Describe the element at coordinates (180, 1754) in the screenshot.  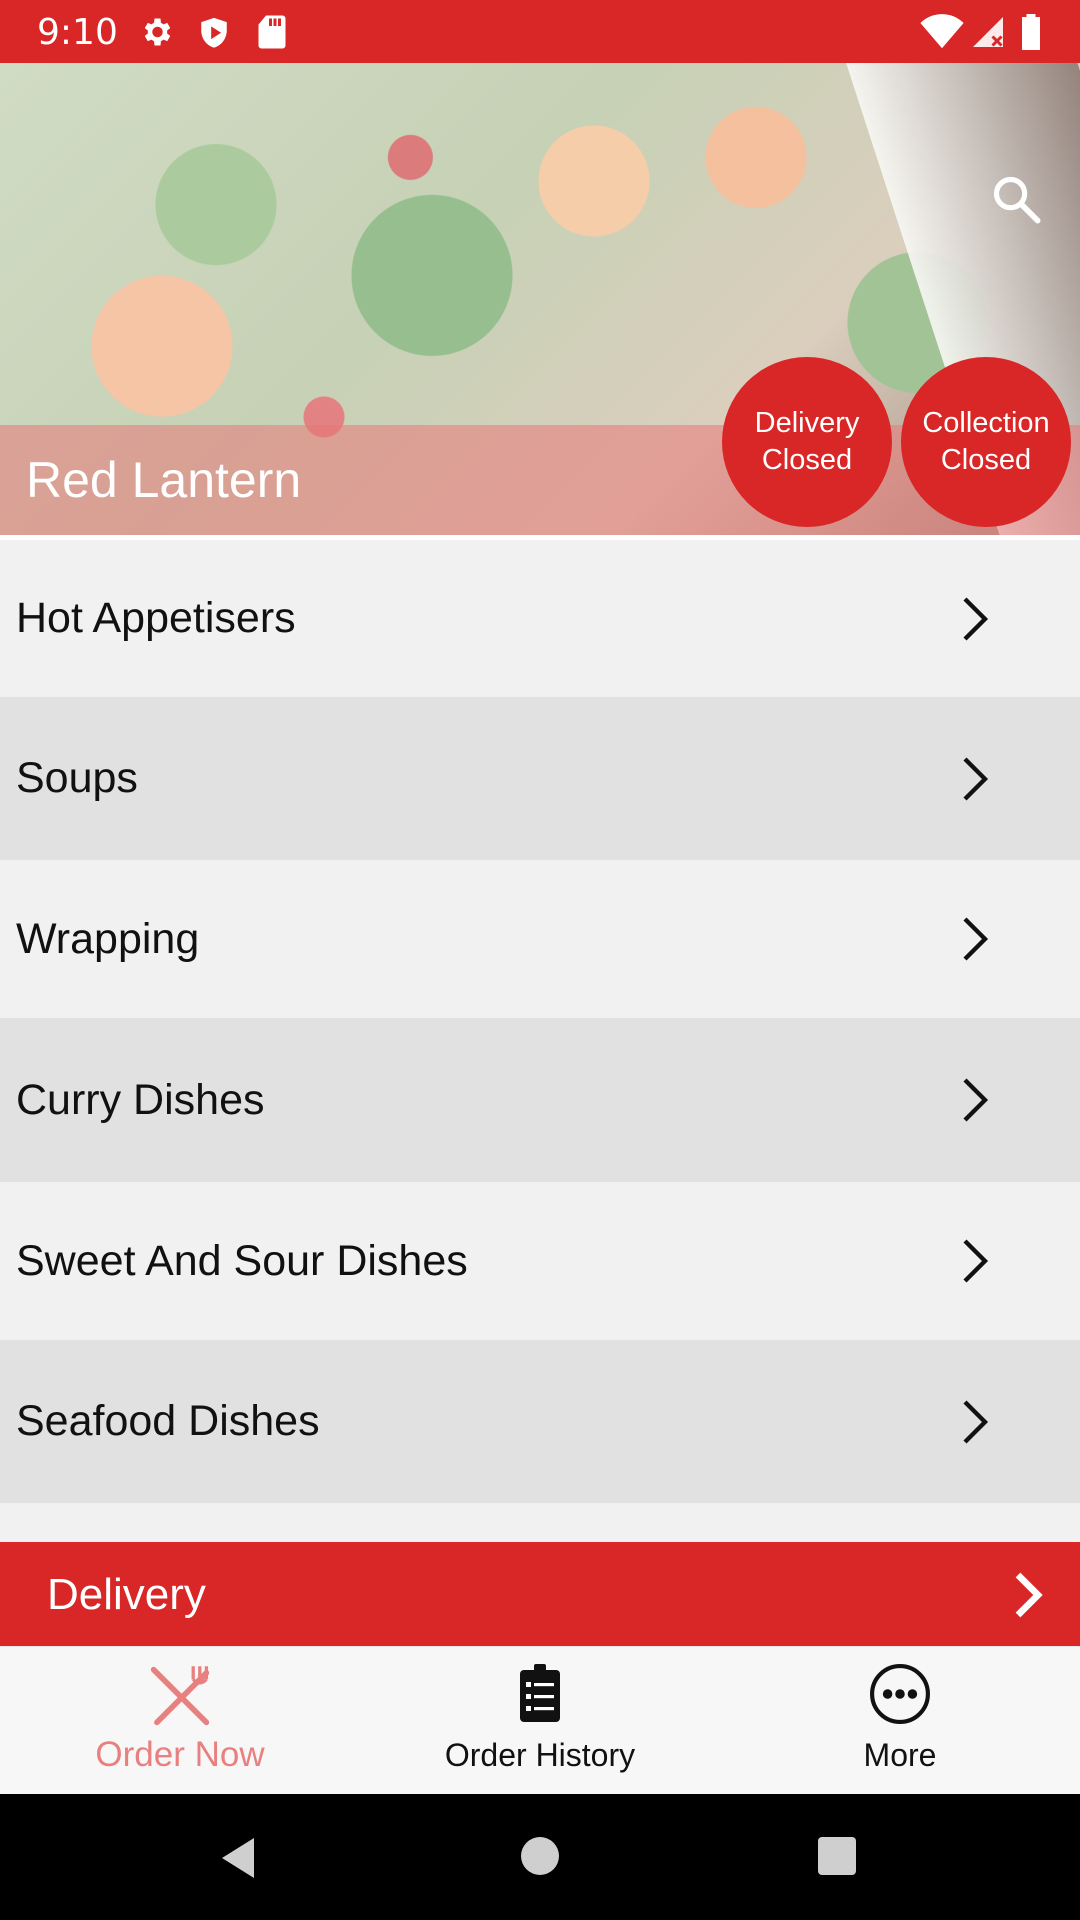
I see `tab-order-now-label: Order Now` at that location.